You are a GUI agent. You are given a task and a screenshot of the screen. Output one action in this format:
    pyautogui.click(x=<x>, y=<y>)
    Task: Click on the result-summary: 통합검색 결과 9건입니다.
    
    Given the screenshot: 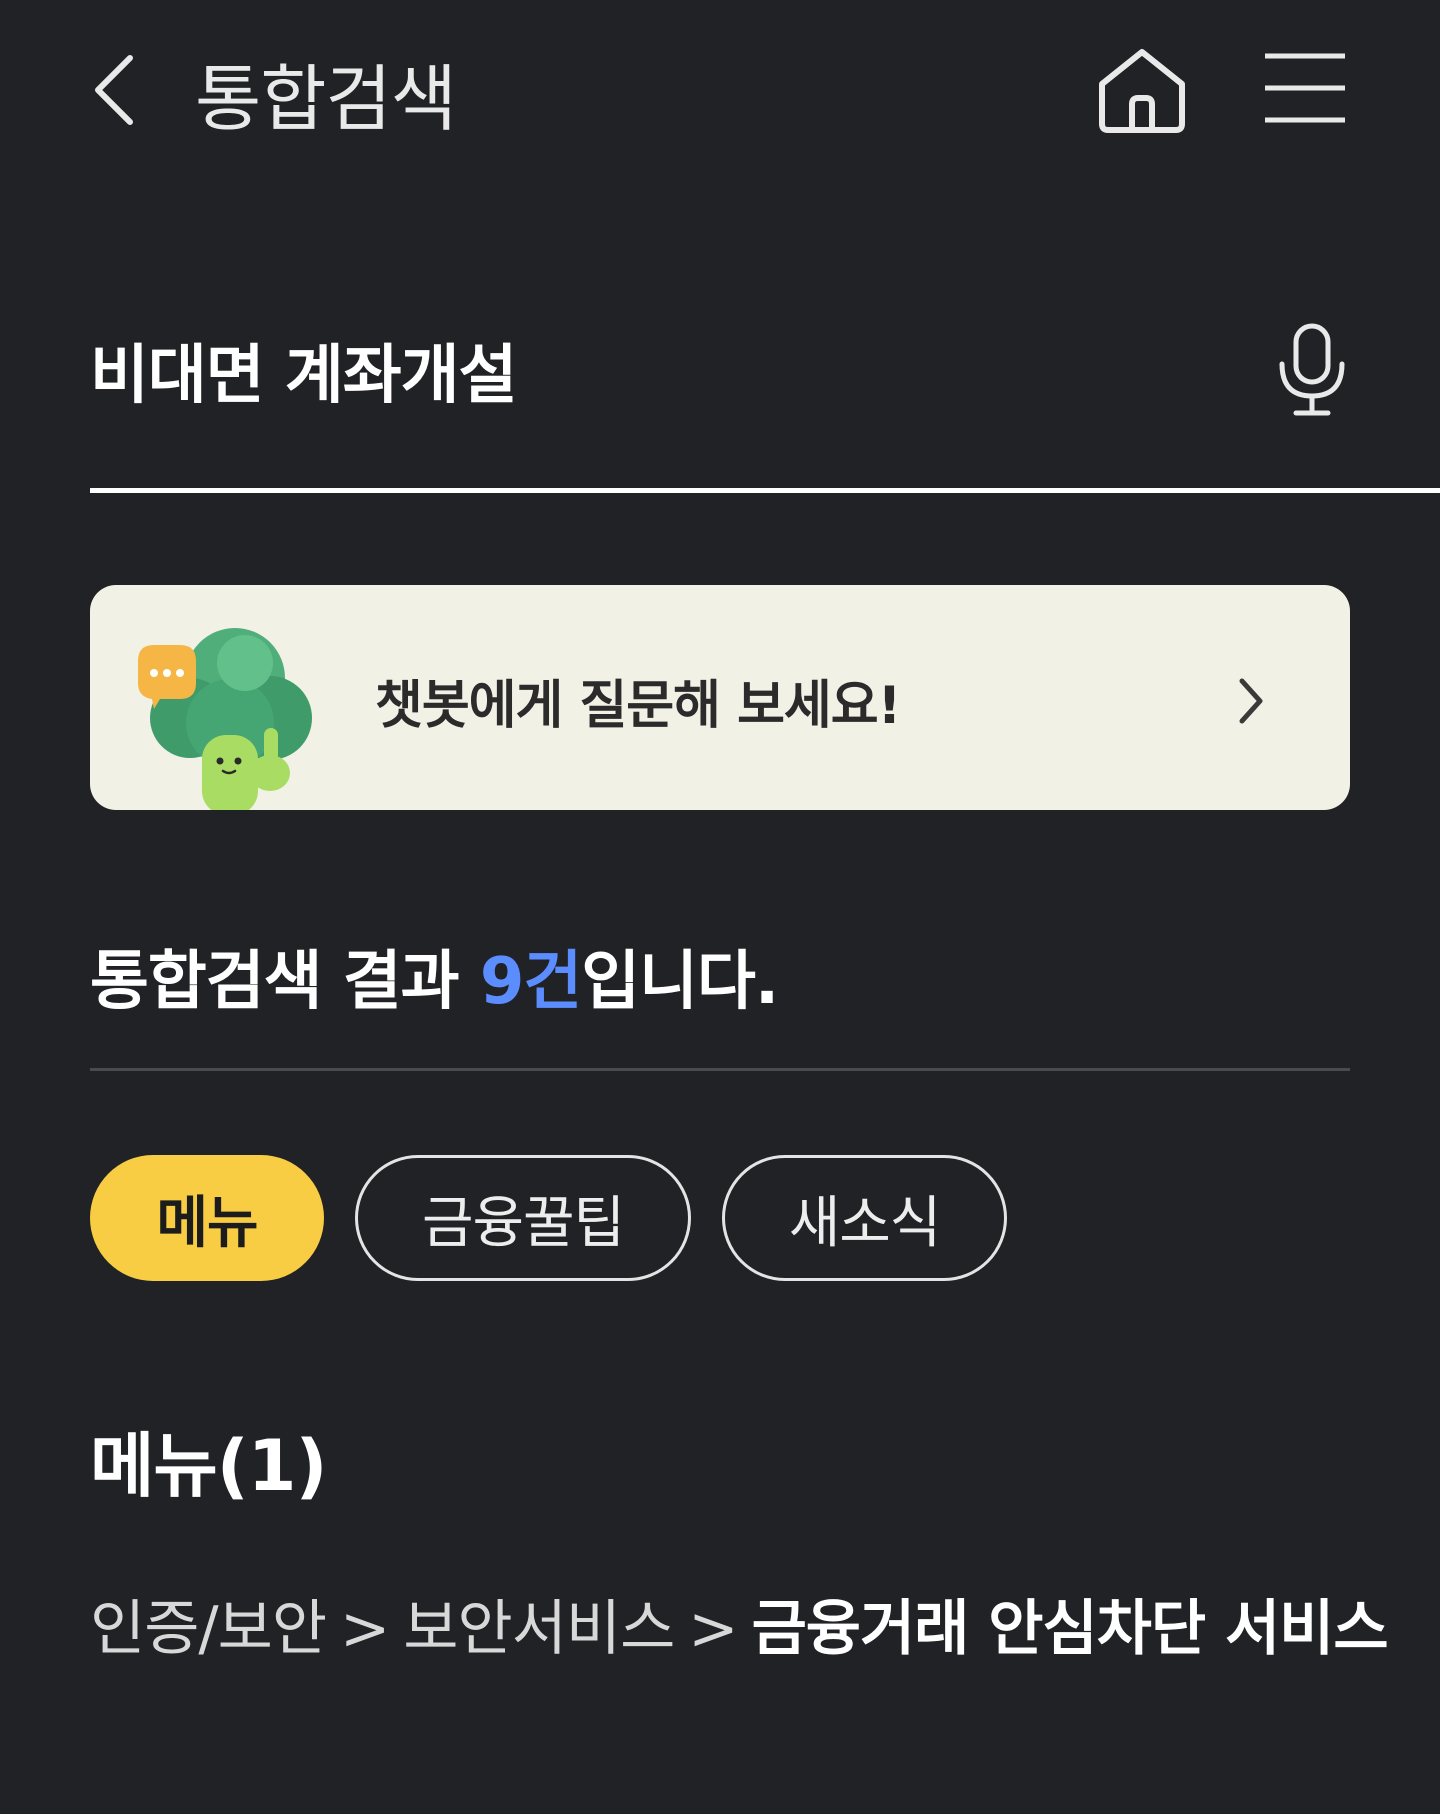 What is the action you would take?
    pyautogui.click(x=434, y=976)
    